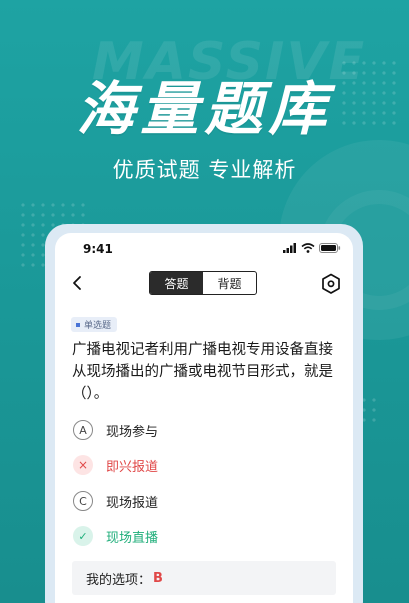 Image resolution: width=409 pixels, height=603 pixels. I want to click on my-choice-box: 我的选项： B, so click(204, 578).